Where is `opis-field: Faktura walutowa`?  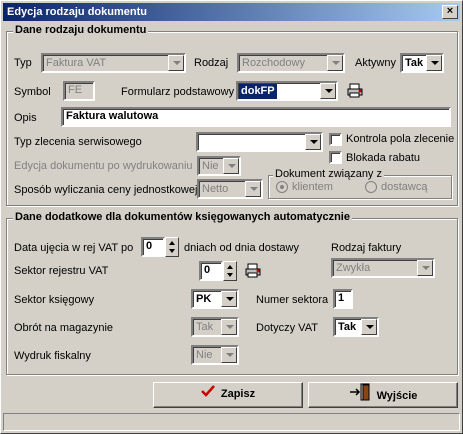 opis-field: Faktura walutowa is located at coordinates (256, 117).